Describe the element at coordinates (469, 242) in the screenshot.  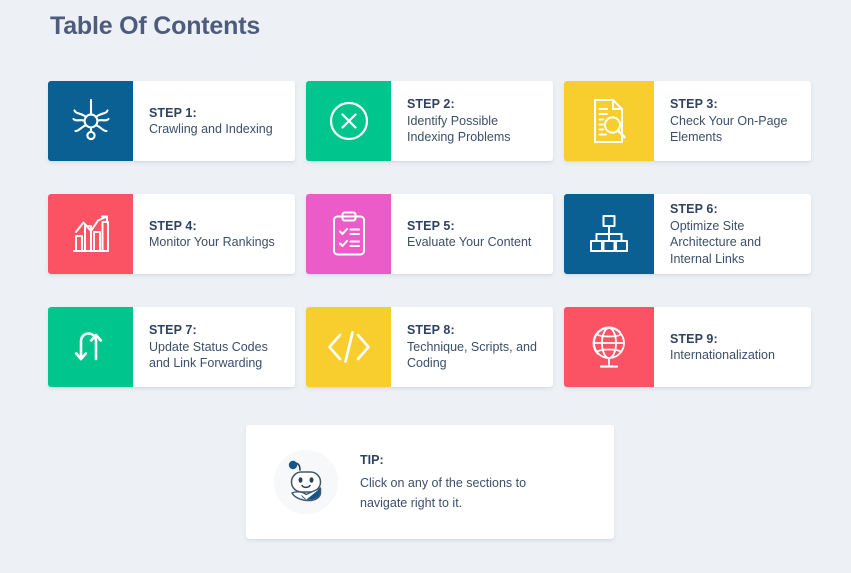
I see `step-5-description: Evaluate Your Content` at that location.